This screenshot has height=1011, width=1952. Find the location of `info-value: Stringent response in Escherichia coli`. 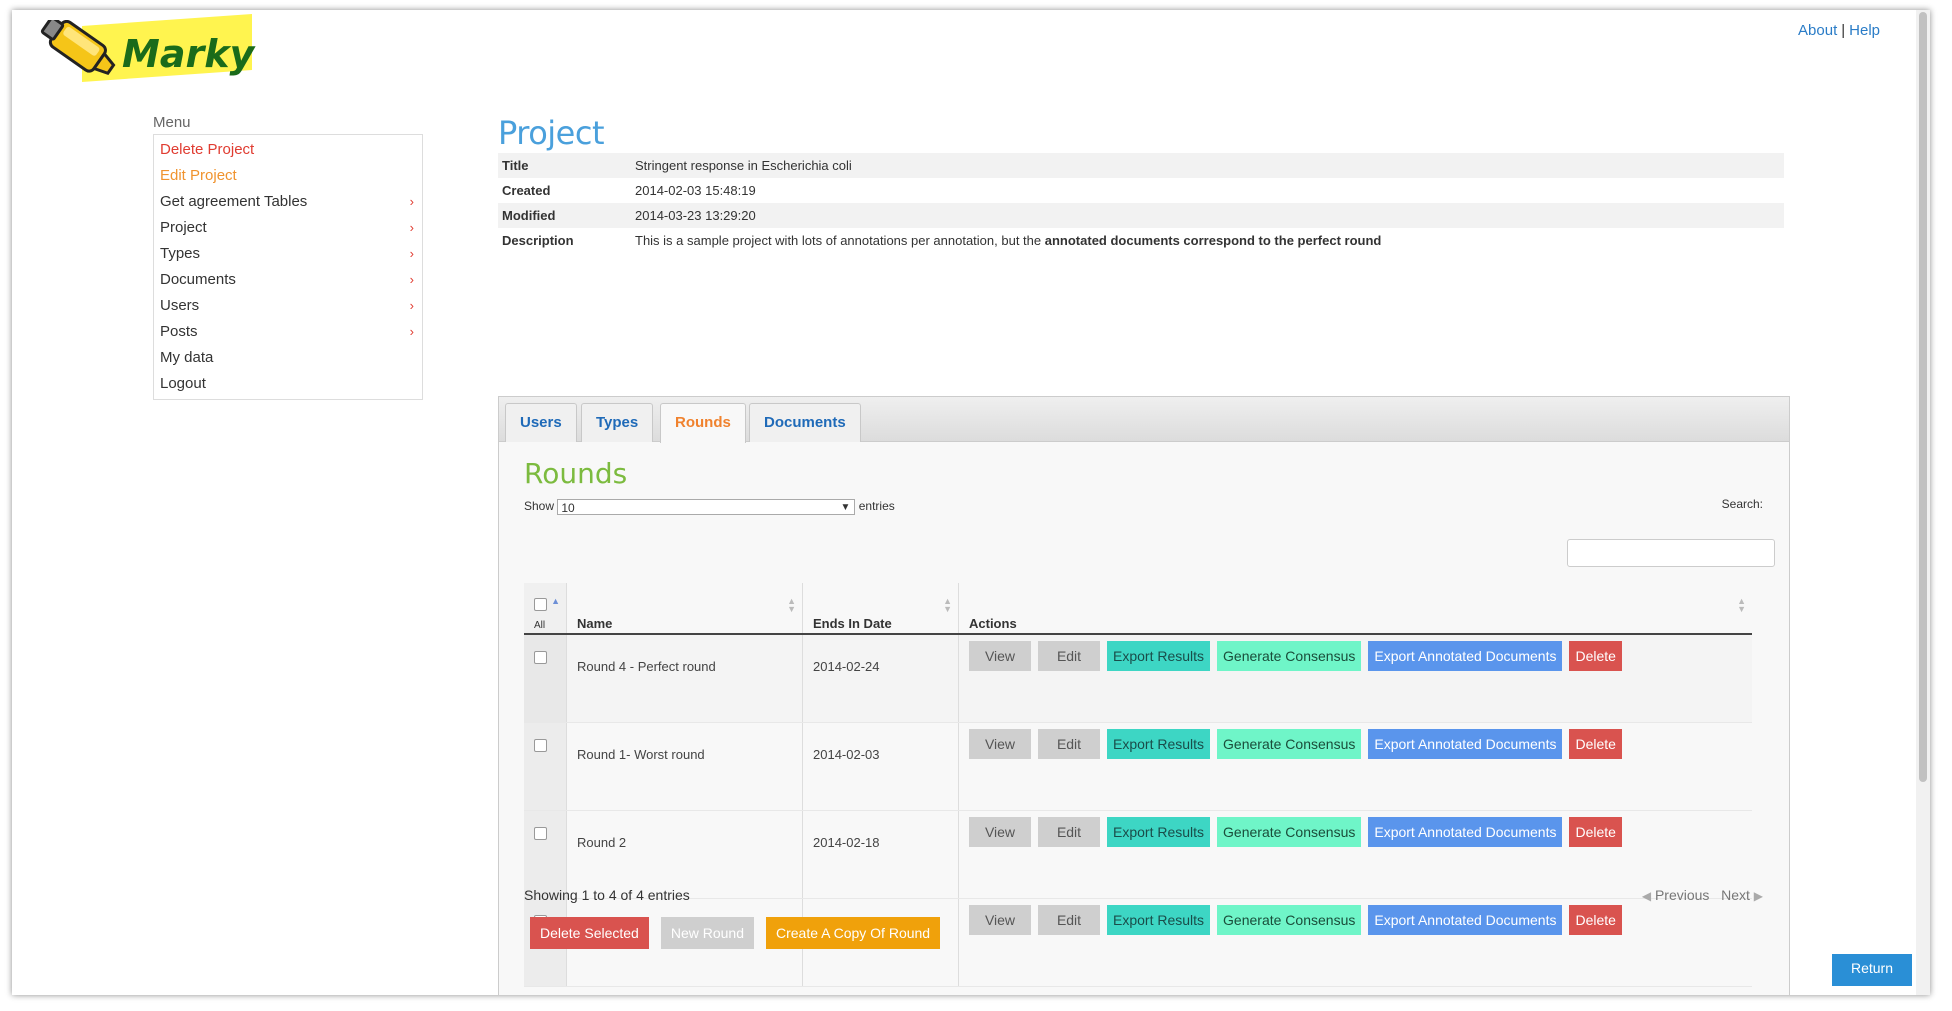

info-value: Stringent response in Escherichia coli is located at coordinates (743, 165).